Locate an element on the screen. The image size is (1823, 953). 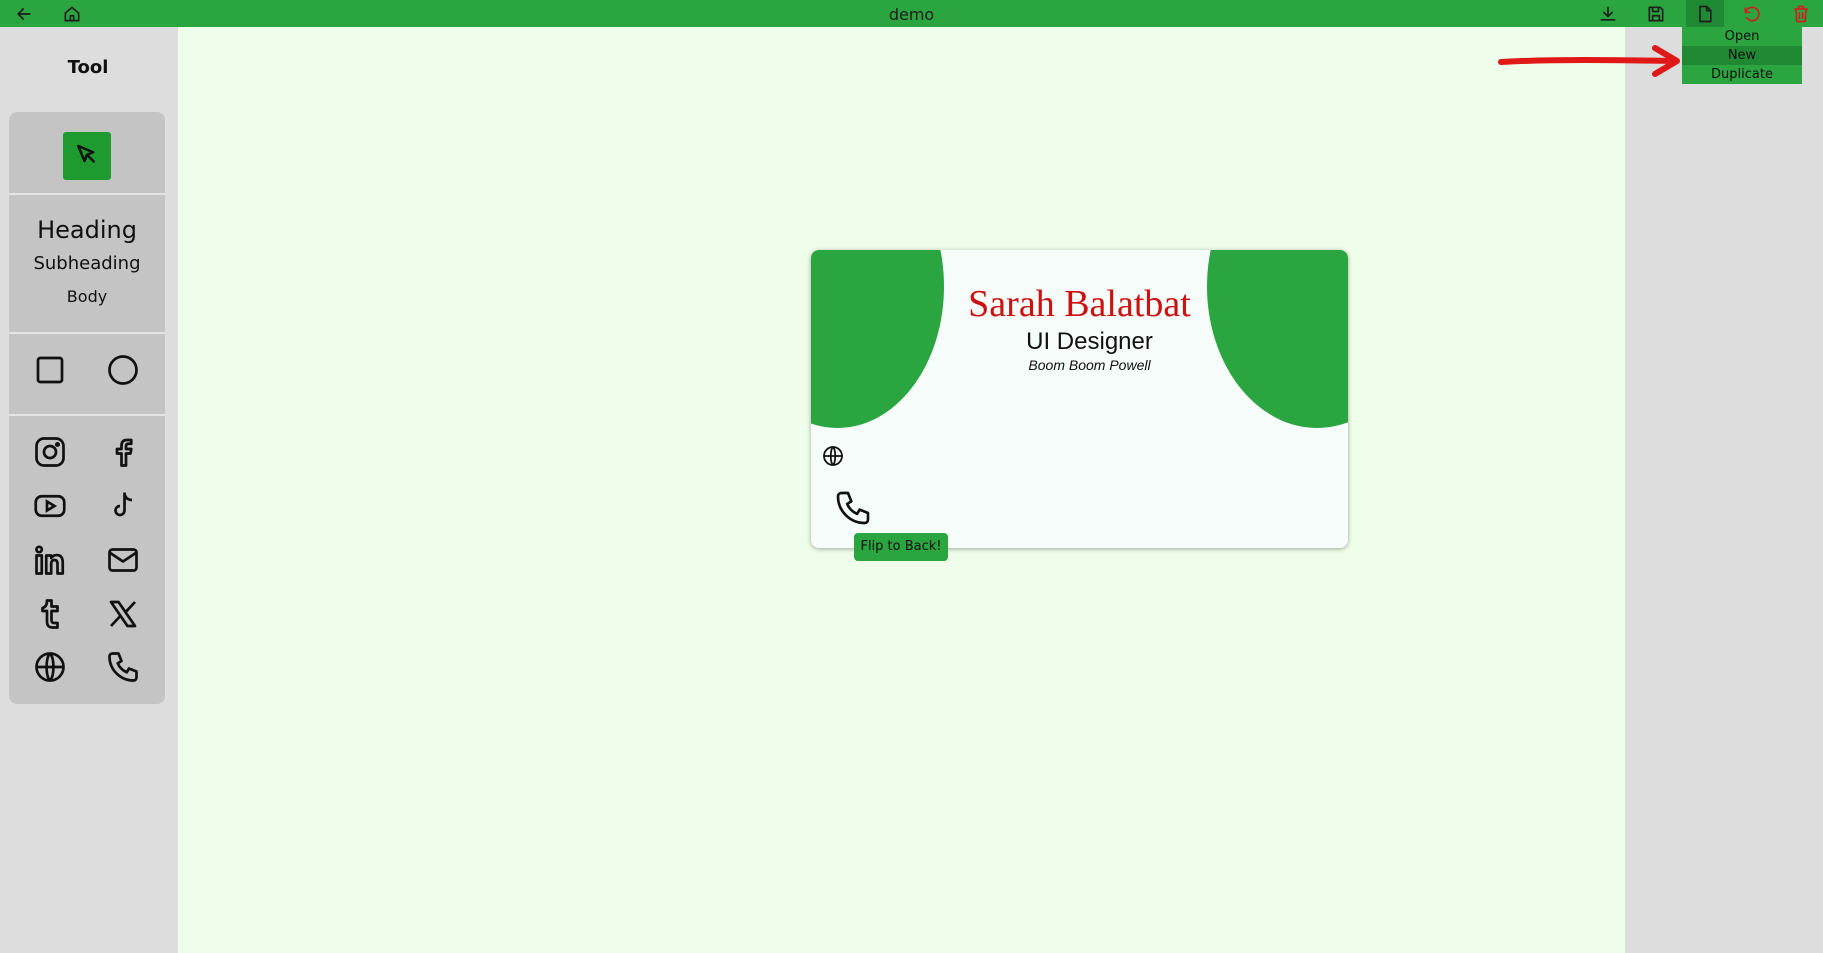
sidebar-title: Tool is located at coordinates (88, 67).